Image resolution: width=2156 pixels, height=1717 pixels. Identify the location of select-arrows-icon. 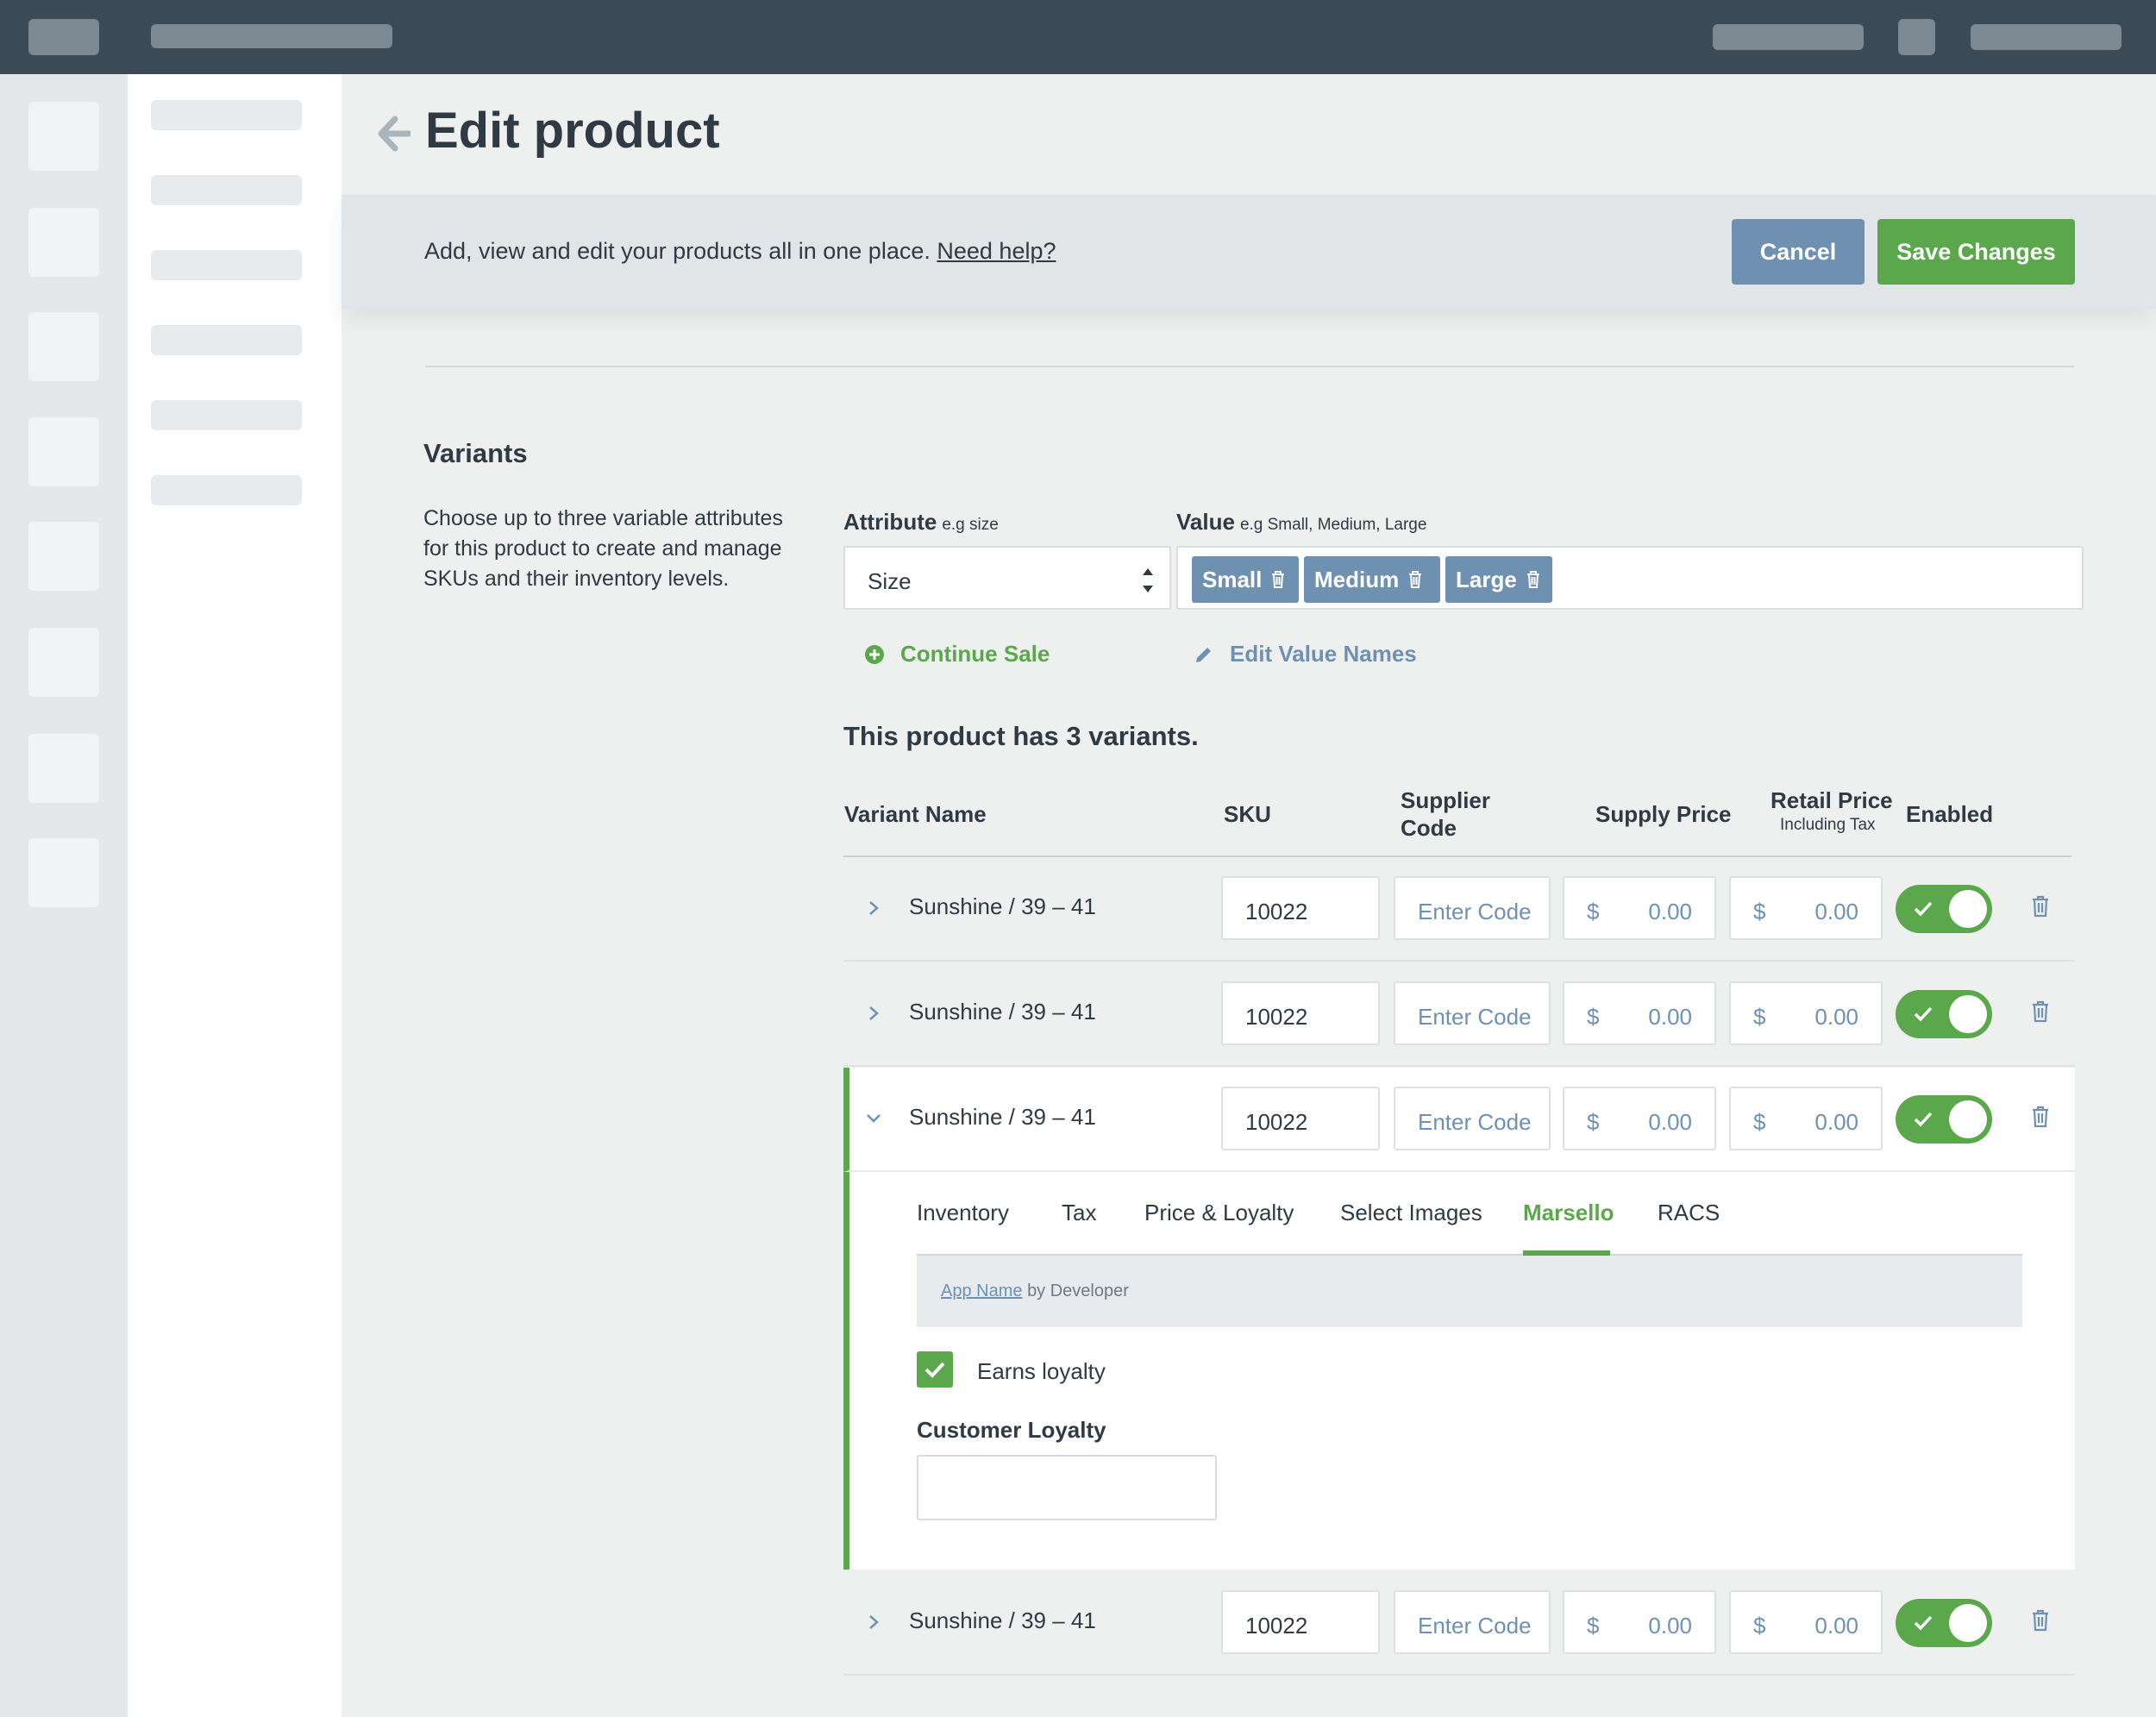
(1148, 580).